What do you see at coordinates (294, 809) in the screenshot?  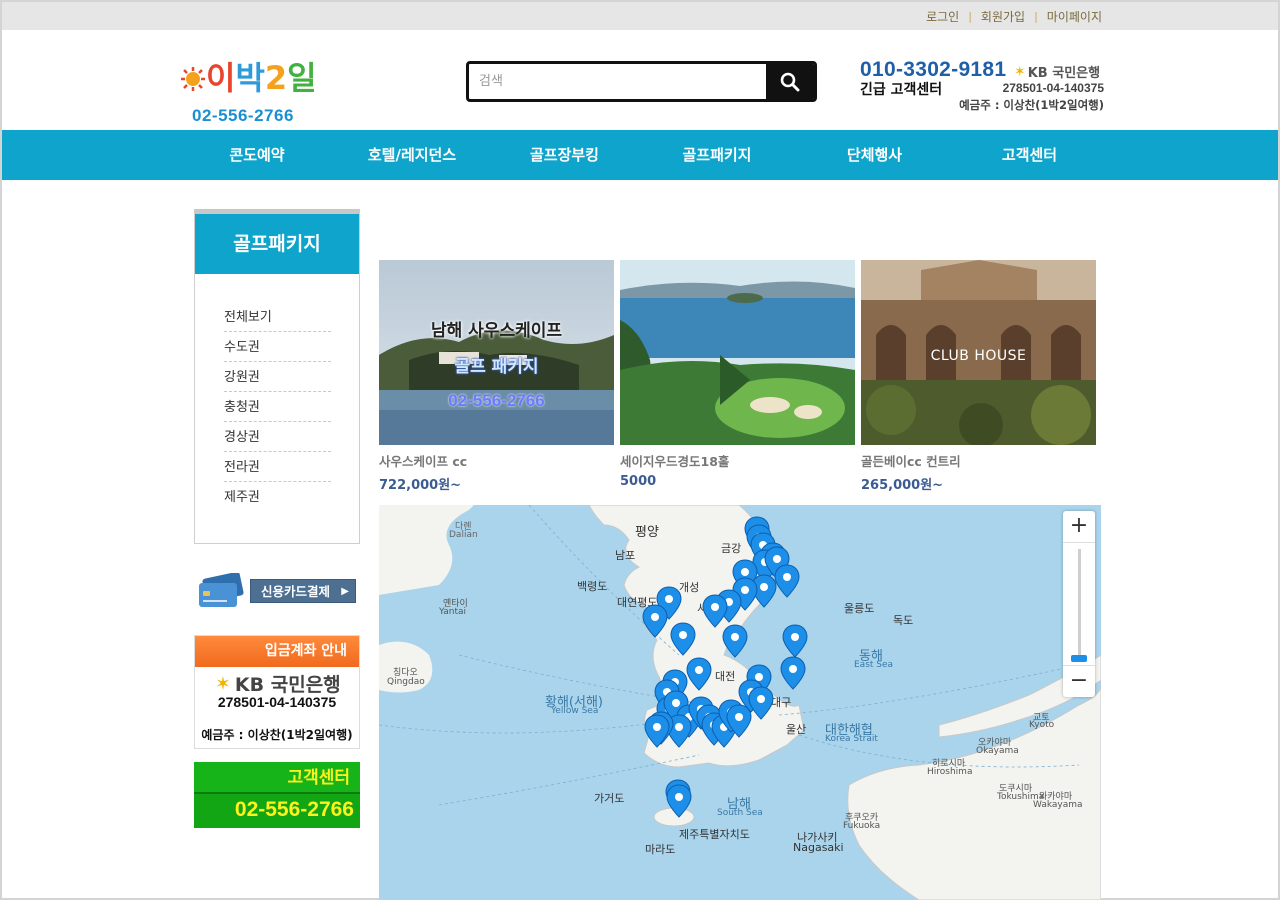 I see `callcenter-phone: 02-556-2766` at bounding box center [294, 809].